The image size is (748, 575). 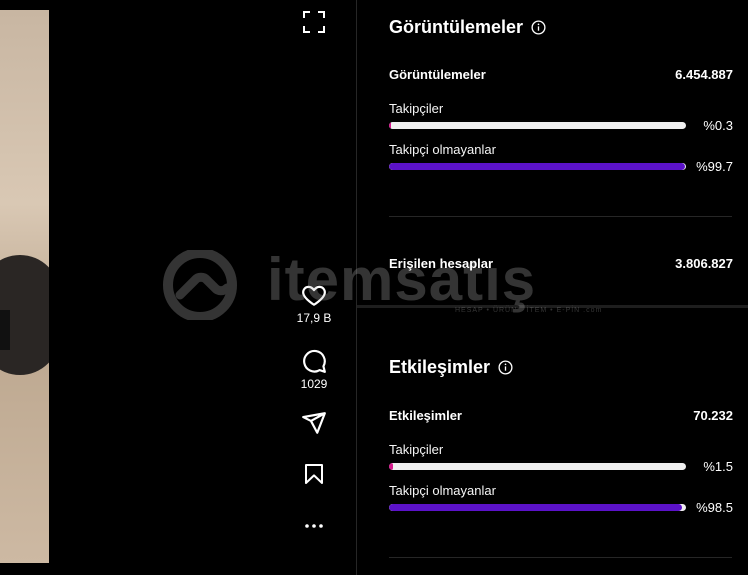 What do you see at coordinates (5, 330) in the screenshot?
I see `thumbnail-shadow` at bounding box center [5, 330].